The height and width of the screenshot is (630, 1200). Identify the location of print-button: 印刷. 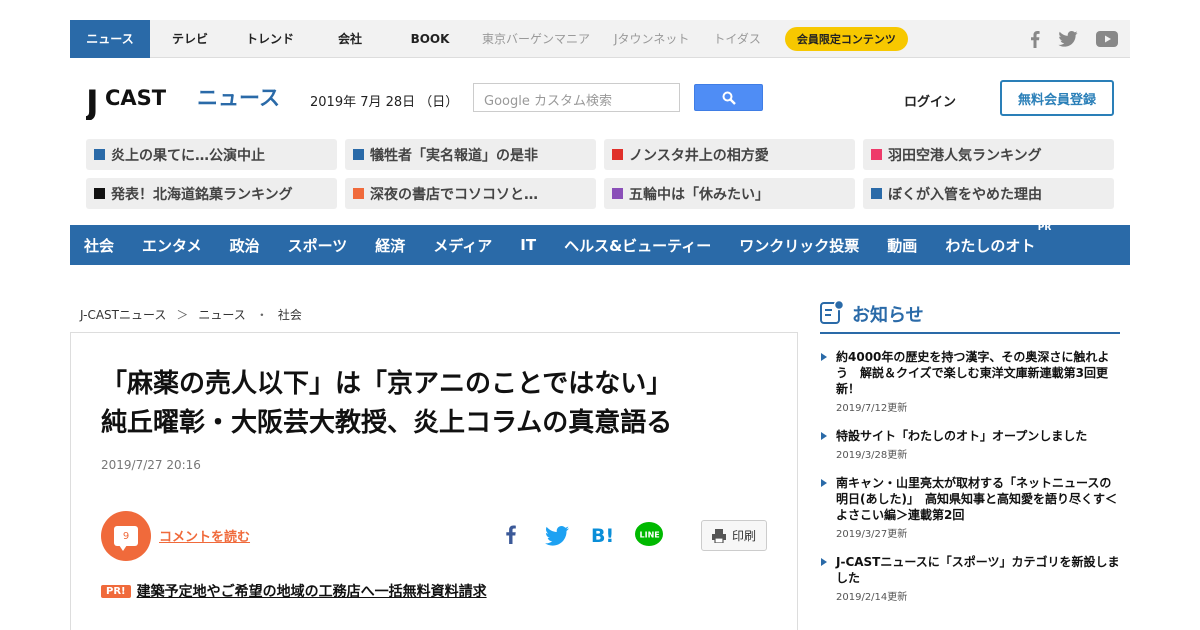
(734, 535).